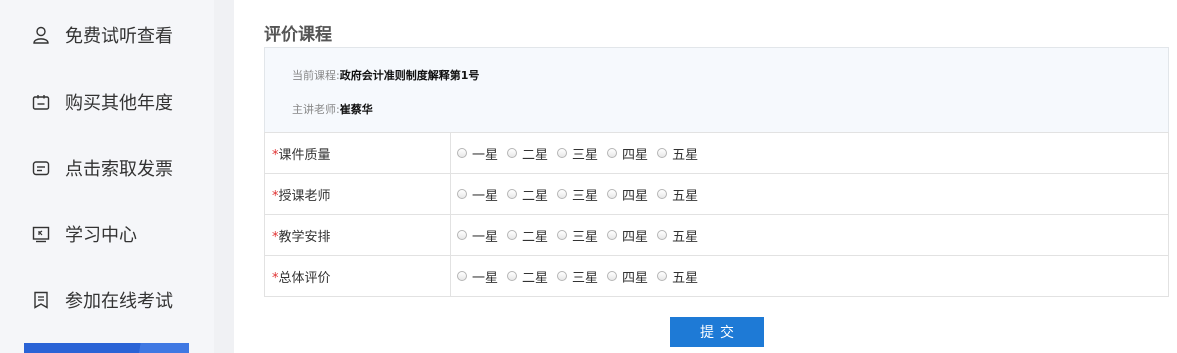 This screenshot has height=353, width=1177. I want to click on rating-criterion-label: 总体评价, so click(304, 278).